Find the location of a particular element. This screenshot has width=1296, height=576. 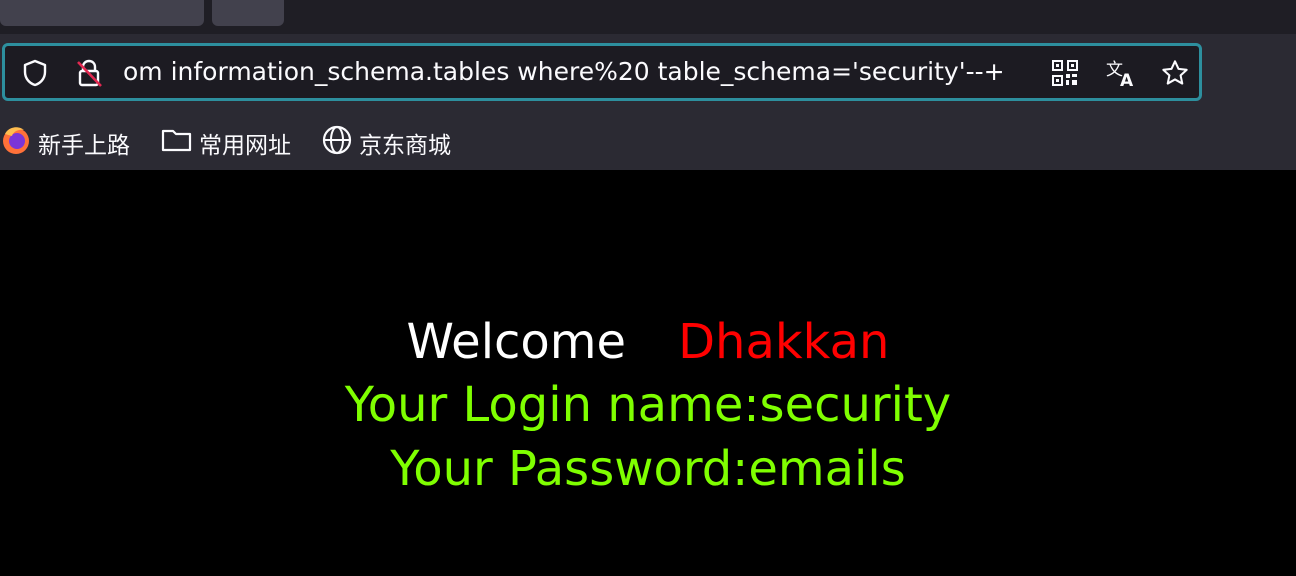

translate-icon: 文 A is located at coordinates (1122, 73).